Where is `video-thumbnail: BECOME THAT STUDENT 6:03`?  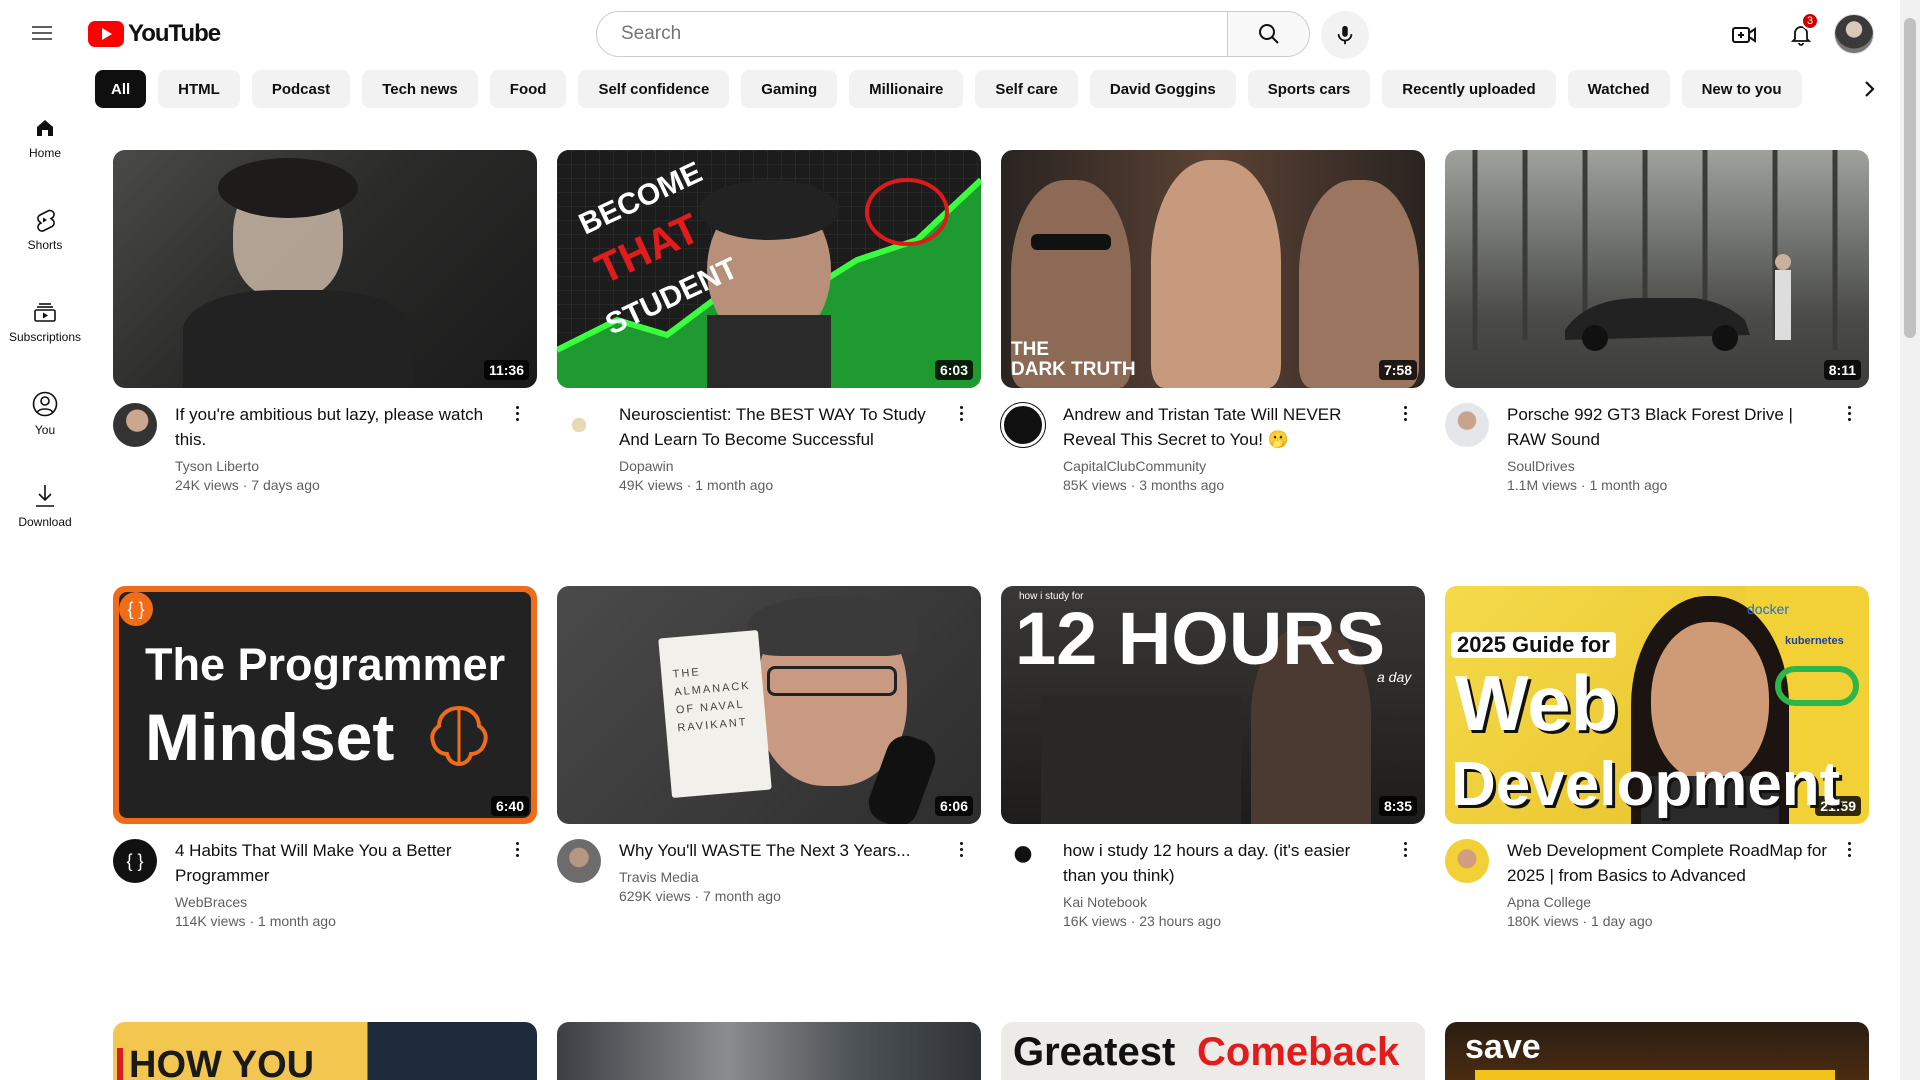 video-thumbnail: BECOME THAT STUDENT 6:03 is located at coordinates (769, 269).